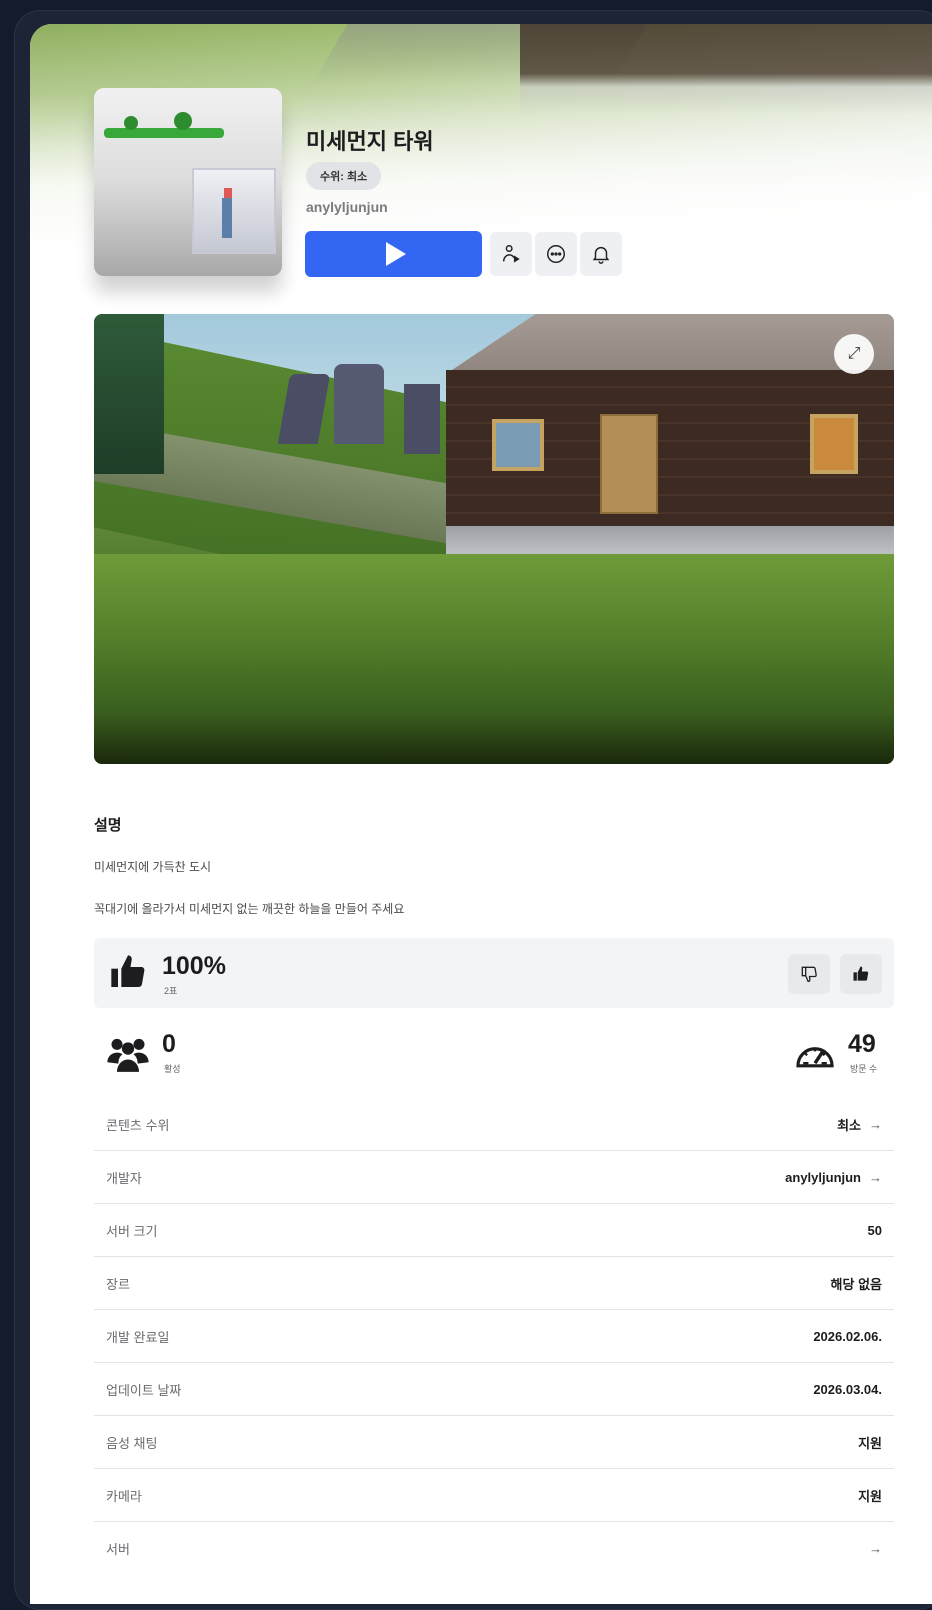 This screenshot has width=932, height=1610. I want to click on info-row-genre: 장르 해당 없음, so click(494, 1283).